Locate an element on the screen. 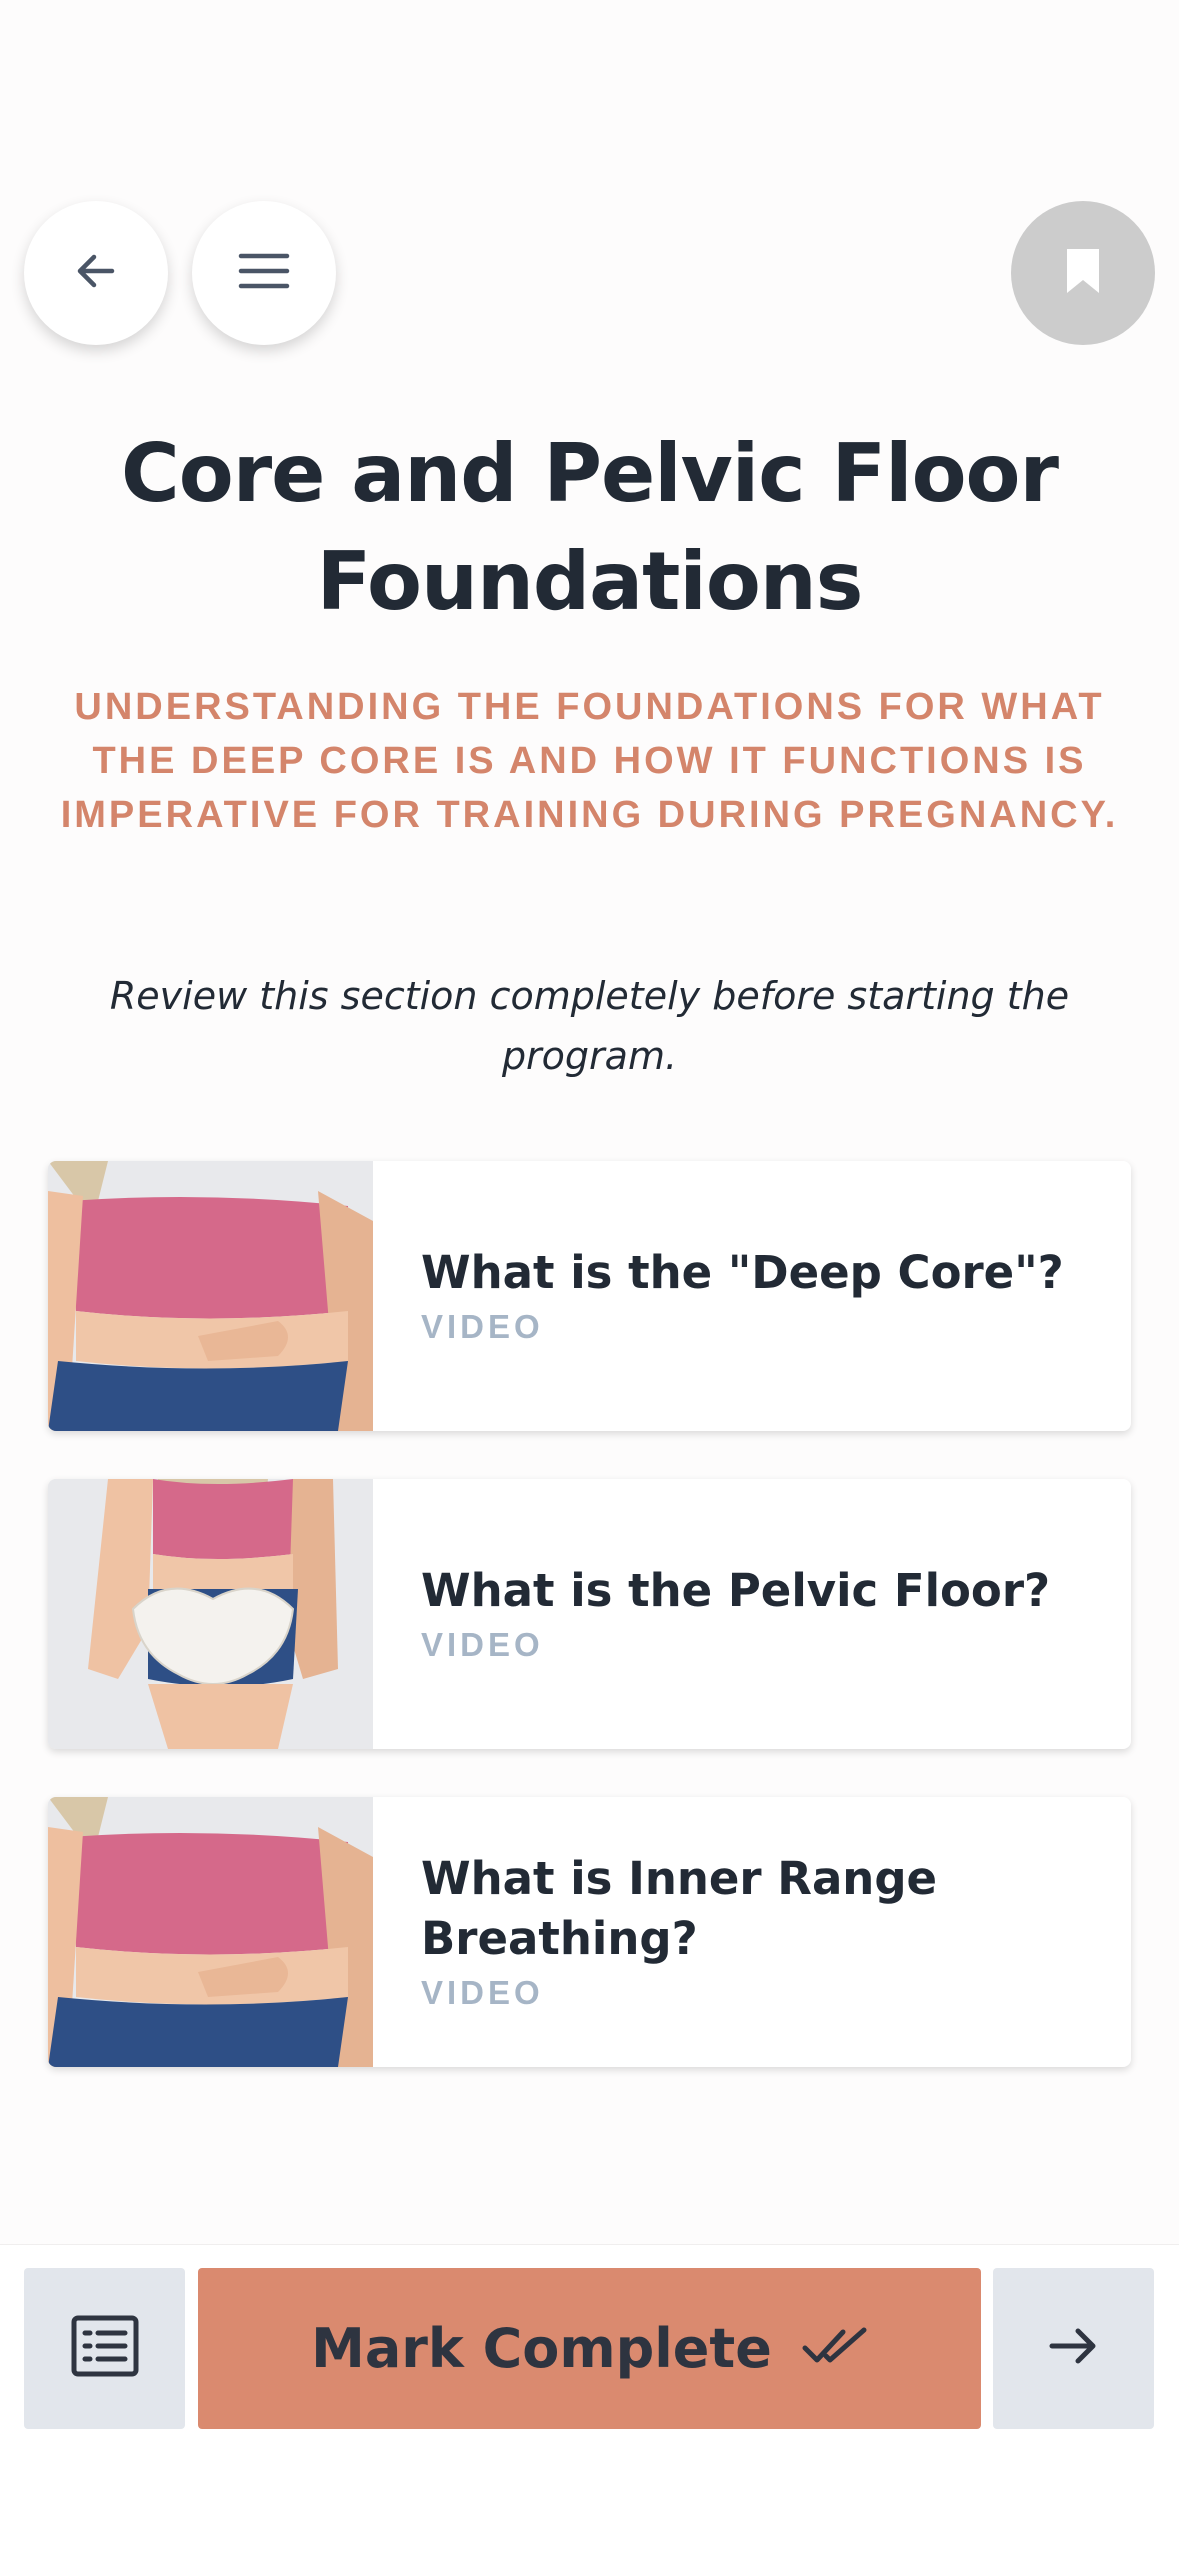  hamburger-menu-icon is located at coordinates (264, 273).